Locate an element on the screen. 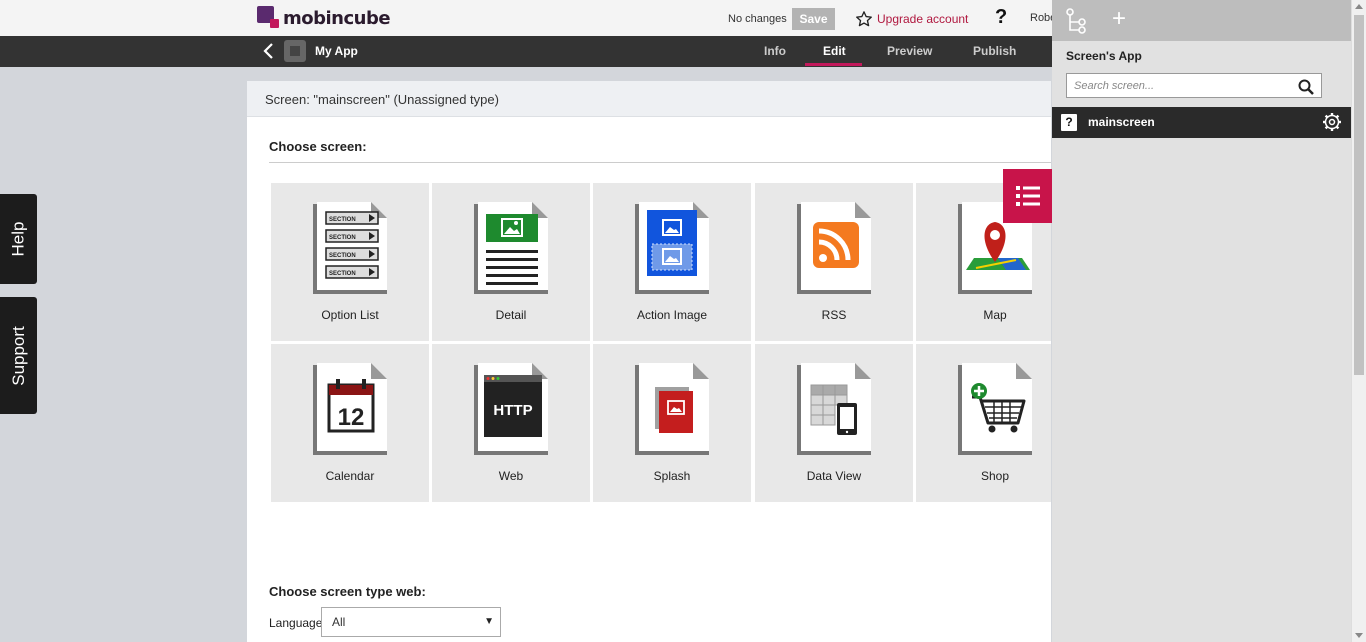  chevron-left-icon is located at coordinates (269, 51).